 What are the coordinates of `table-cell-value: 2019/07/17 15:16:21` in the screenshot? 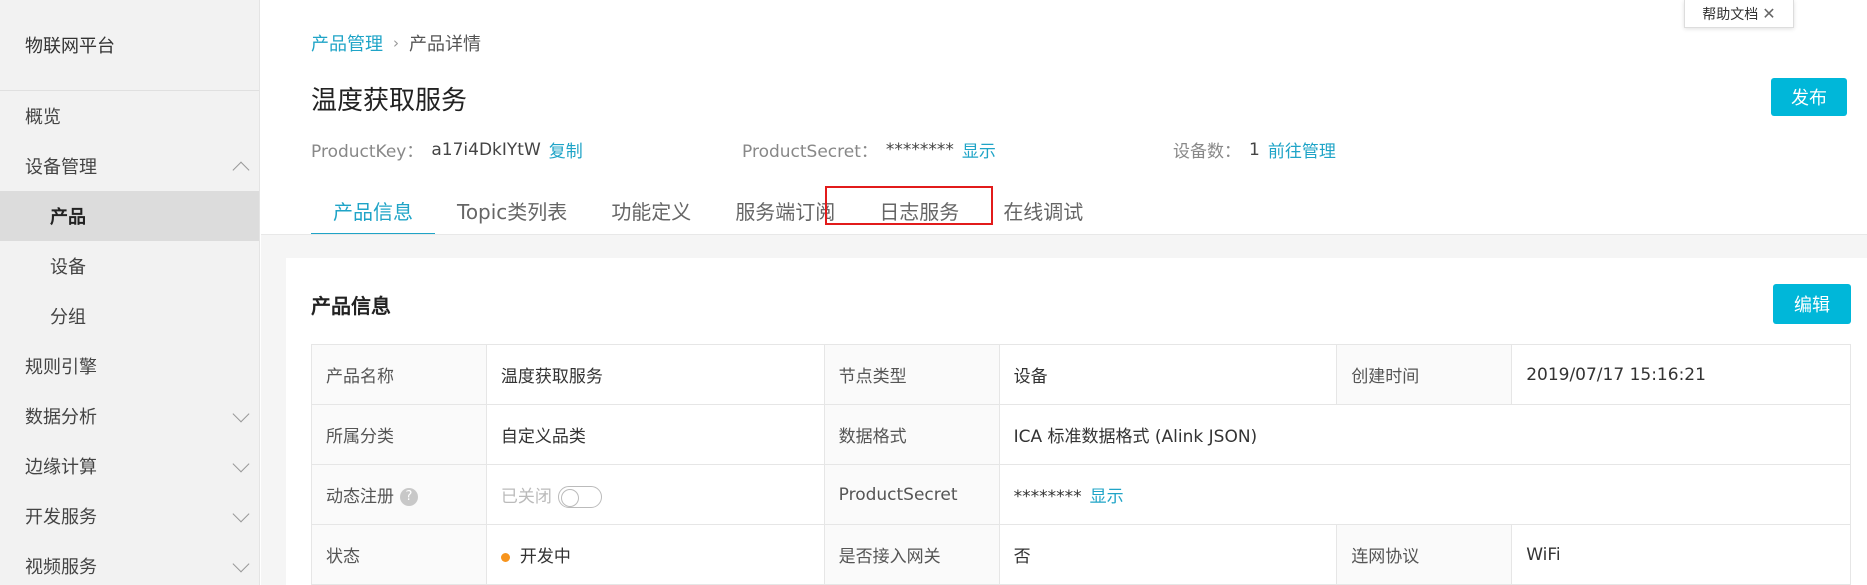 It's located at (1681, 374).